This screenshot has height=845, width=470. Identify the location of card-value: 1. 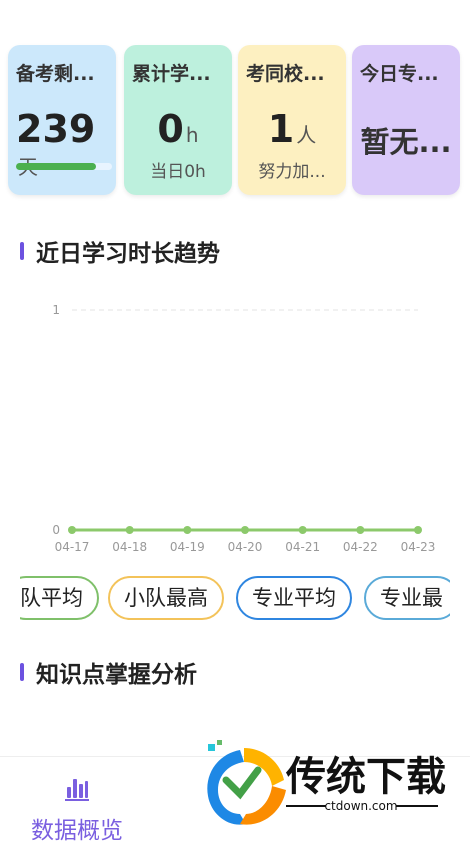
(281, 129).